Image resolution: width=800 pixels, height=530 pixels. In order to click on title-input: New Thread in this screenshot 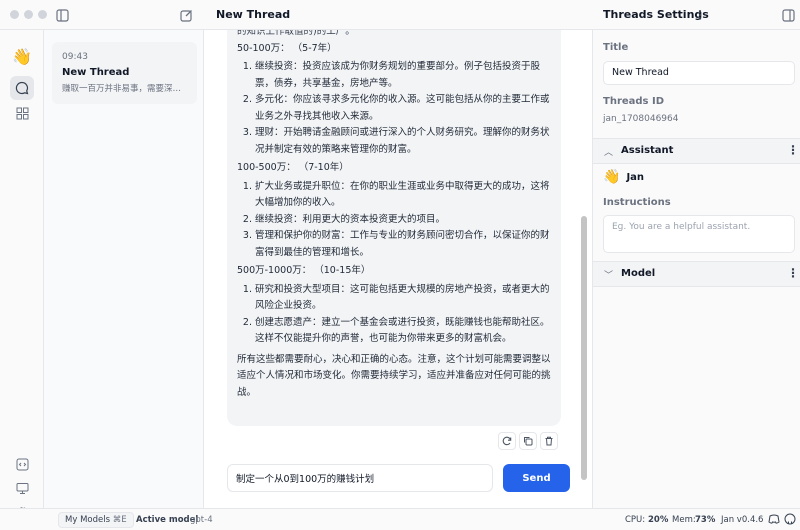, I will do `click(699, 73)`.